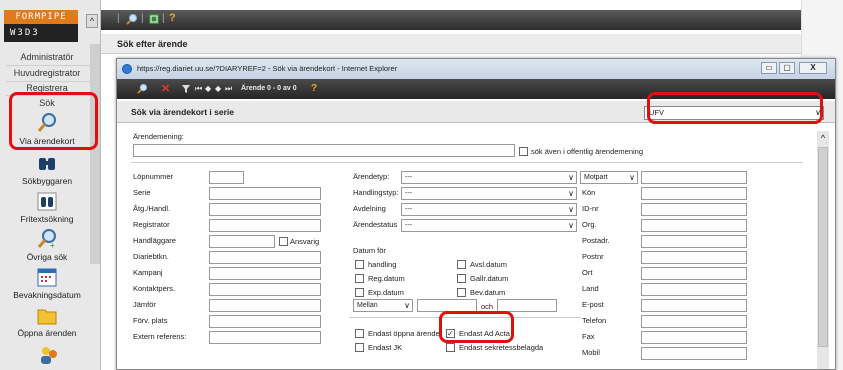 The height and width of the screenshot is (370, 843). What do you see at coordinates (823, 138) in the screenshot?
I see `scroll-up-icon: ^` at bounding box center [823, 138].